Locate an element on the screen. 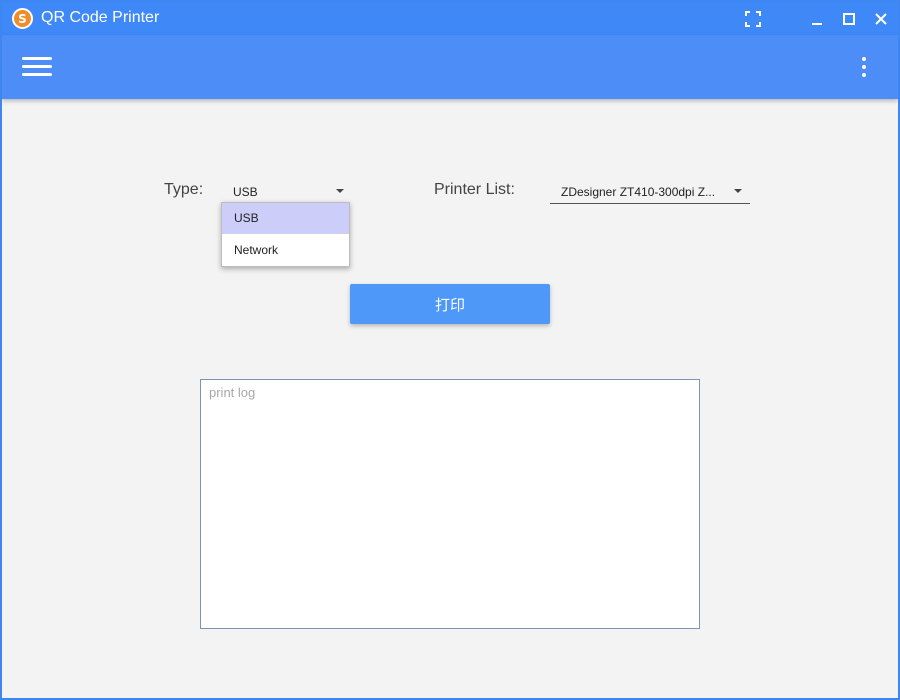 Image resolution: width=900 pixels, height=700 pixels. app-bar is located at coordinates (450, 67).